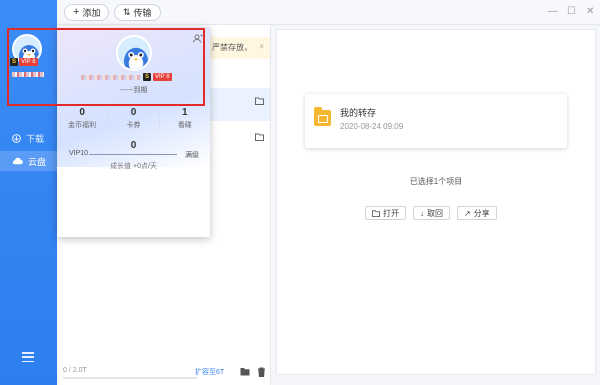 The height and width of the screenshot is (385, 600). What do you see at coordinates (106, 67) in the screenshot?
I see `highlight-box` at bounding box center [106, 67].